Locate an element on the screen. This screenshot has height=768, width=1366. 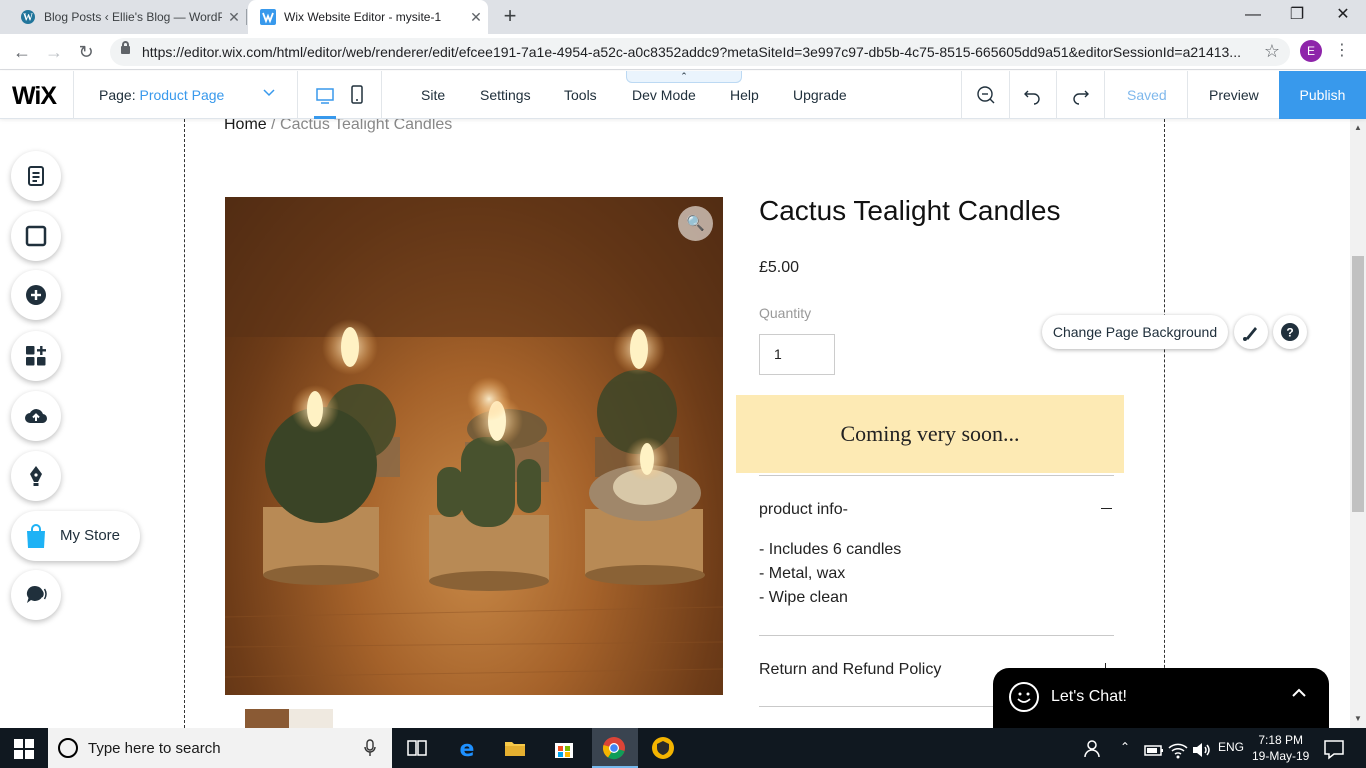
design-brush-icon is located at coordinates (1251, 332).